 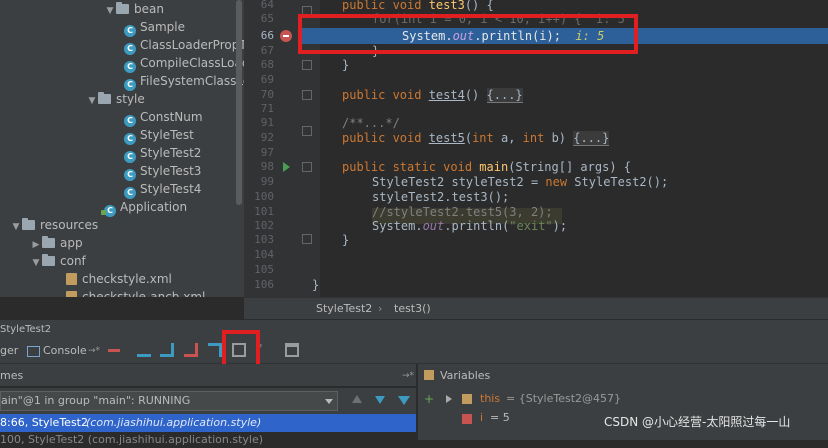 What do you see at coordinates (192, 45) in the screenshot?
I see `tree-item-label: ClassLoaderPropTe` at bounding box center [192, 45].